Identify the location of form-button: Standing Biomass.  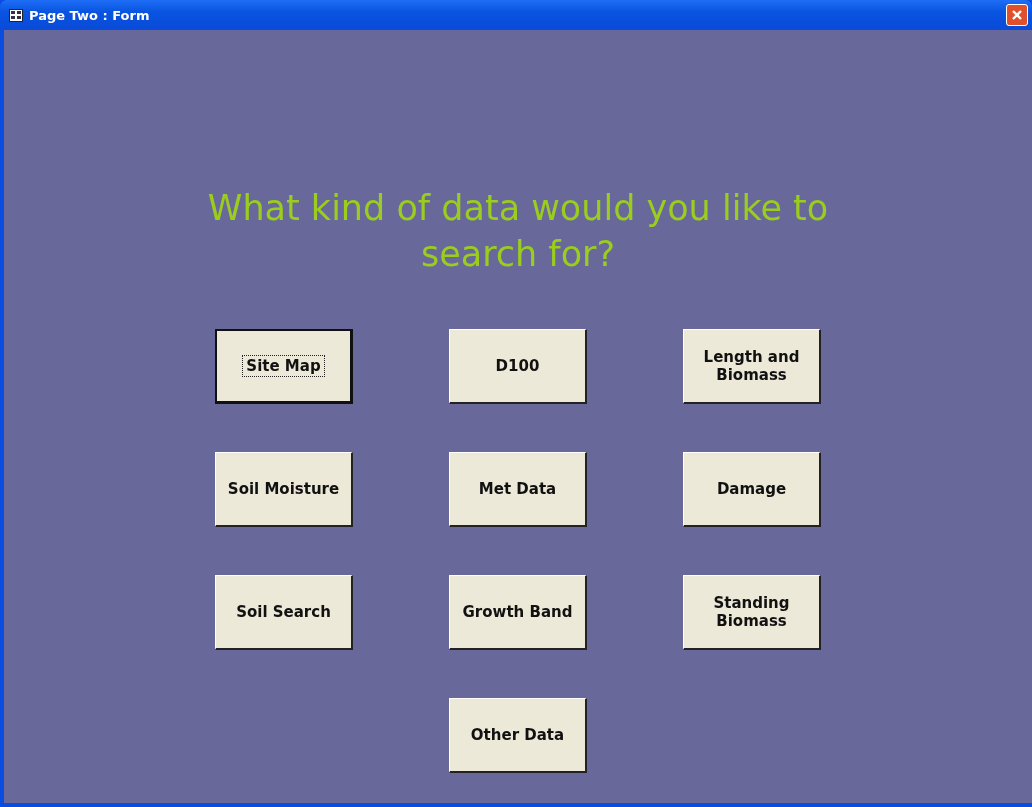
(752, 612).